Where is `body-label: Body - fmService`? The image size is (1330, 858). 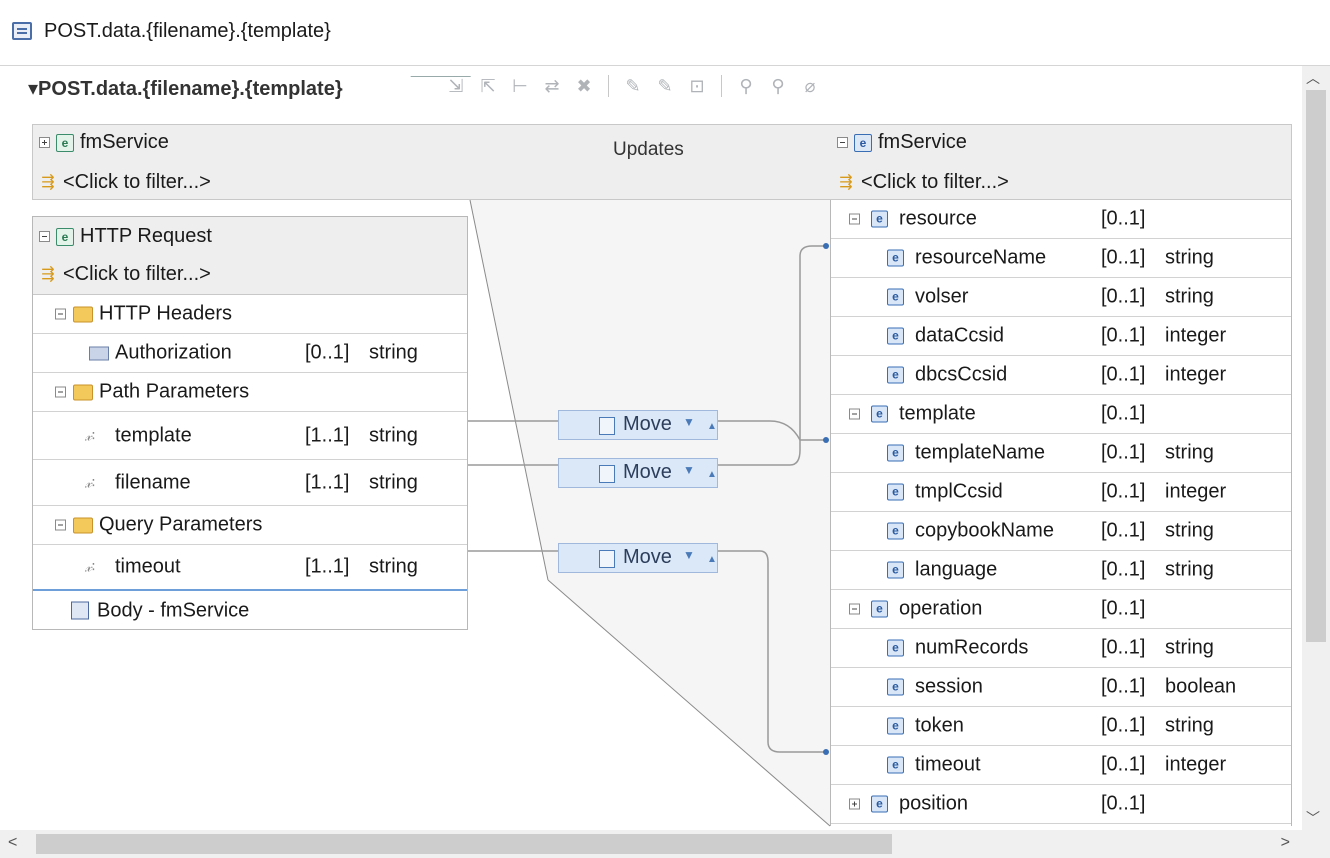 body-label: Body - fmService is located at coordinates (173, 610).